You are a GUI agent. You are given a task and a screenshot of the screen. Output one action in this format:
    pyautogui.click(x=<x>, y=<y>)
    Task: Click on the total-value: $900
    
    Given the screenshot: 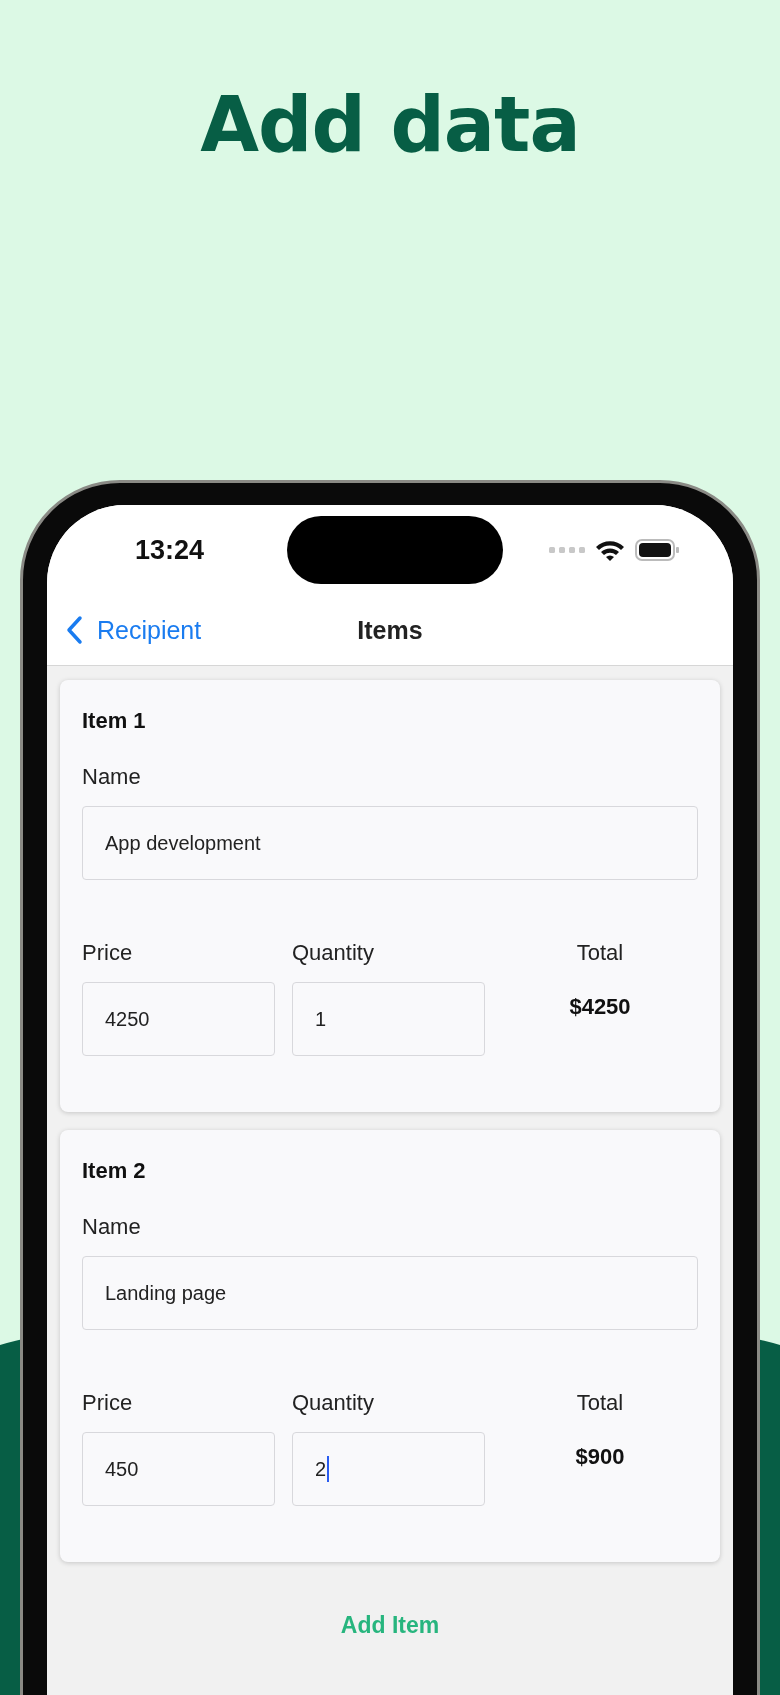 What is the action you would take?
    pyautogui.click(x=600, y=1457)
    